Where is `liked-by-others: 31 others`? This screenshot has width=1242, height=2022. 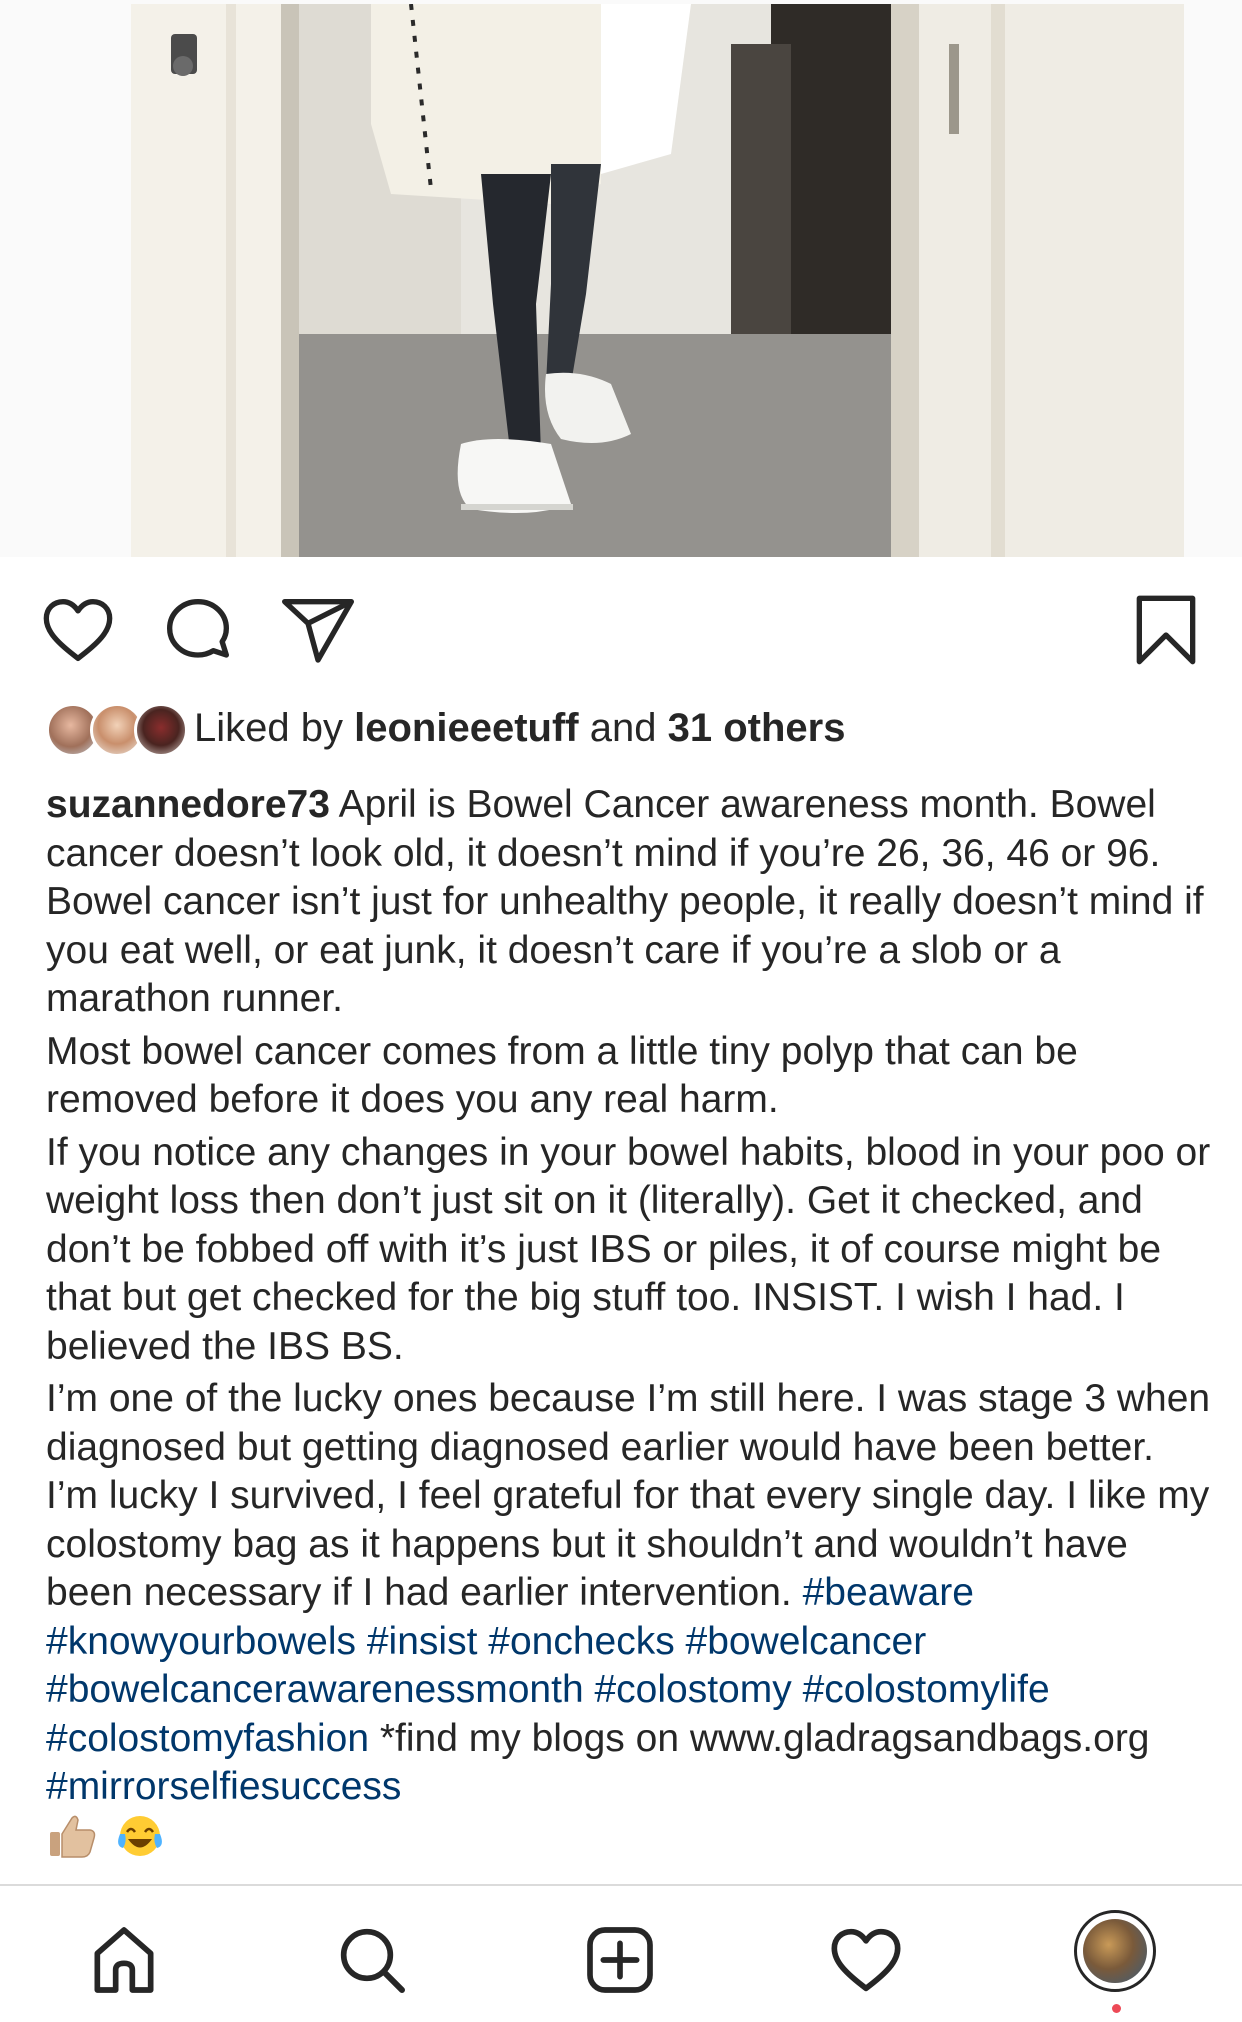 liked-by-others: 31 others is located at coordinates (757, 728).